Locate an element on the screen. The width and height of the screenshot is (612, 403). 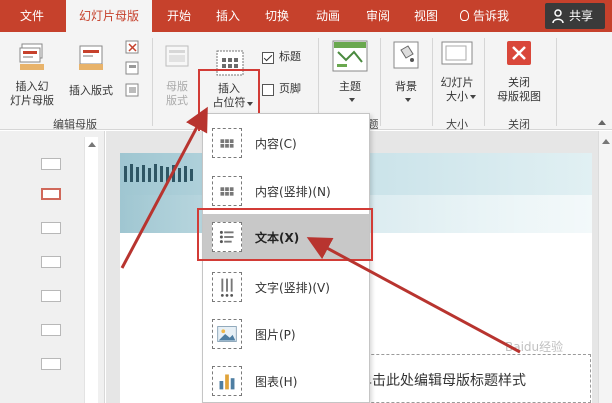
tell-me-label: 告诉我 is located at coordinates (491, 16).